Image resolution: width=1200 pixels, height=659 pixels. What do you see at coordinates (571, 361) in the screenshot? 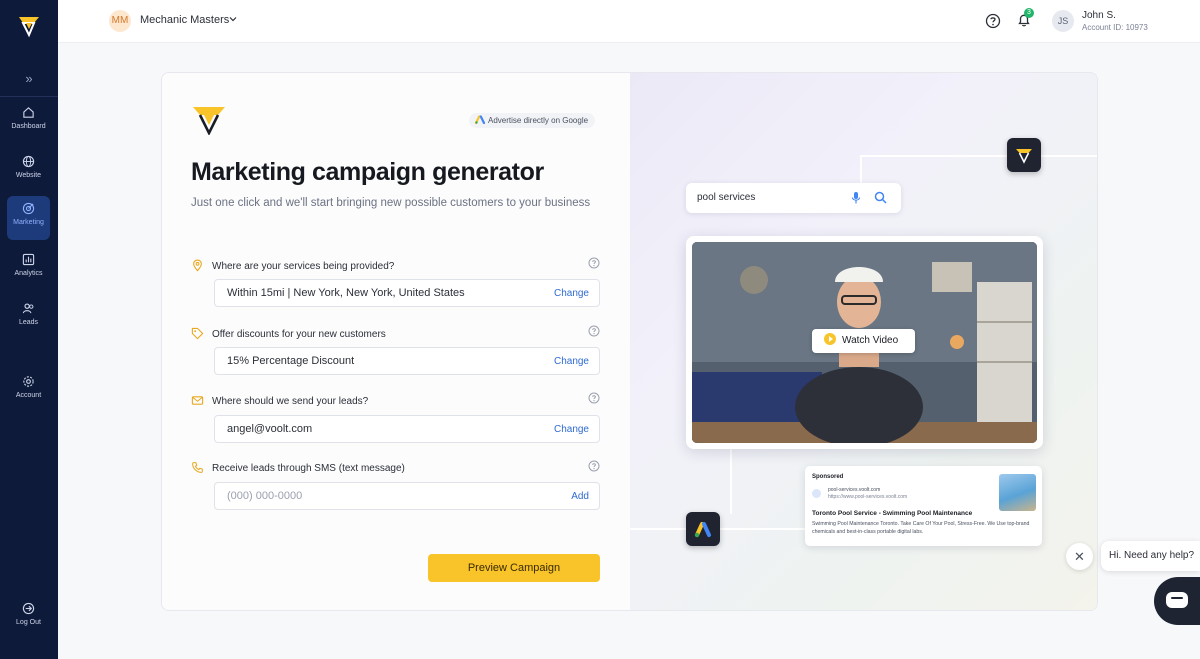
I see `change-discount-button: Change` at bounding box center [571, 361].